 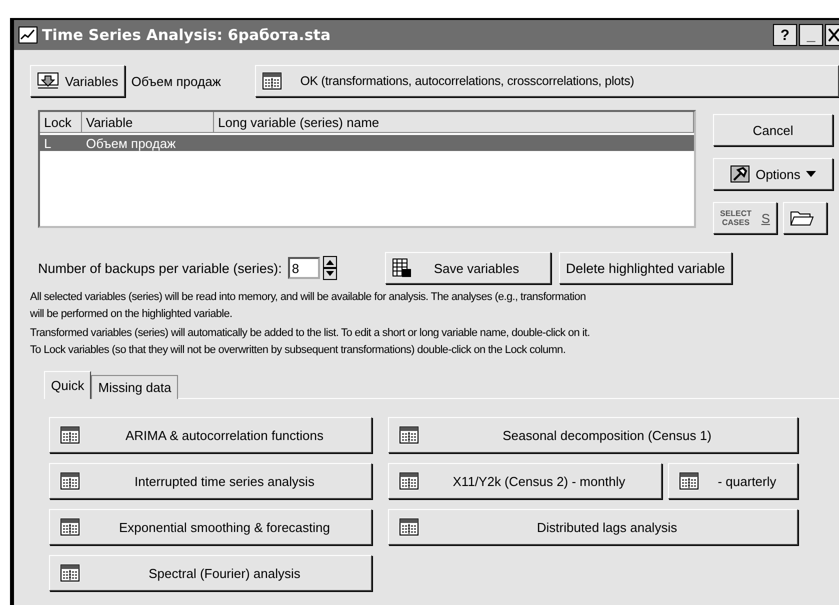 What do you see at coordinates (467, 268) in the screenshot?
I see `save-variables-button: Save variables` at bounding box center [467, 268].